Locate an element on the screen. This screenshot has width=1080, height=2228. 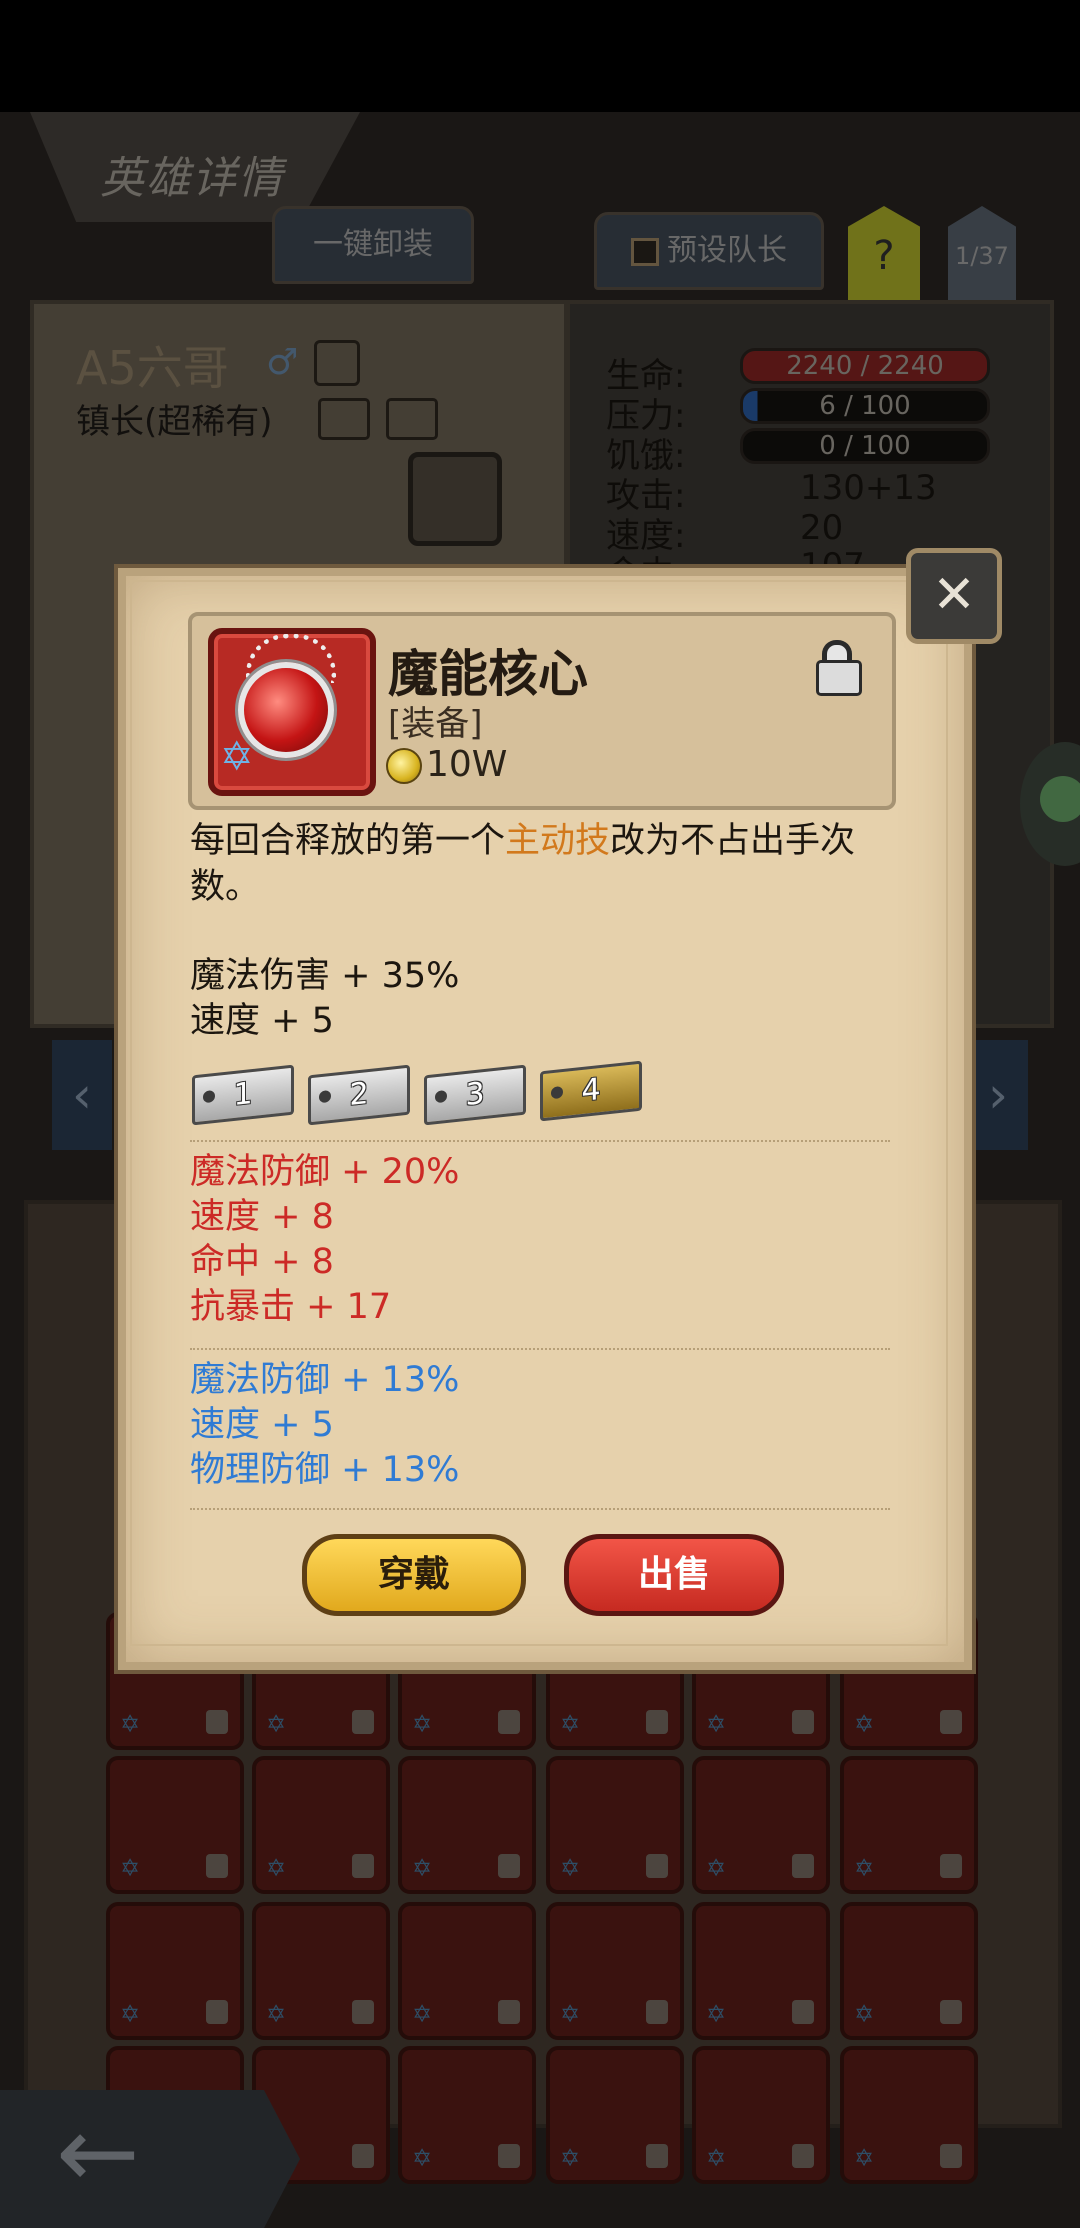
red-stat-1: 魔法防御 + 20% is located at coordinates (325, 1172).